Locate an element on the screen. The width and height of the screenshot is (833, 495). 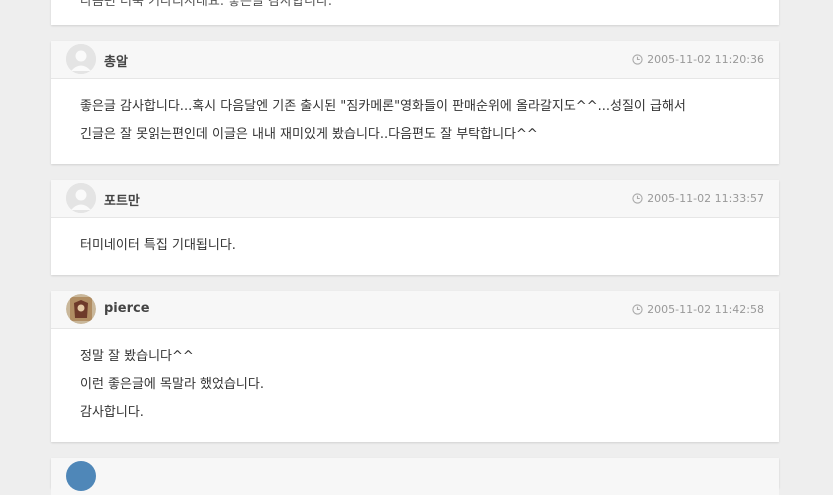
comment-date: 2005-11-02 11:42:58 is located at coordinates (698, 309).